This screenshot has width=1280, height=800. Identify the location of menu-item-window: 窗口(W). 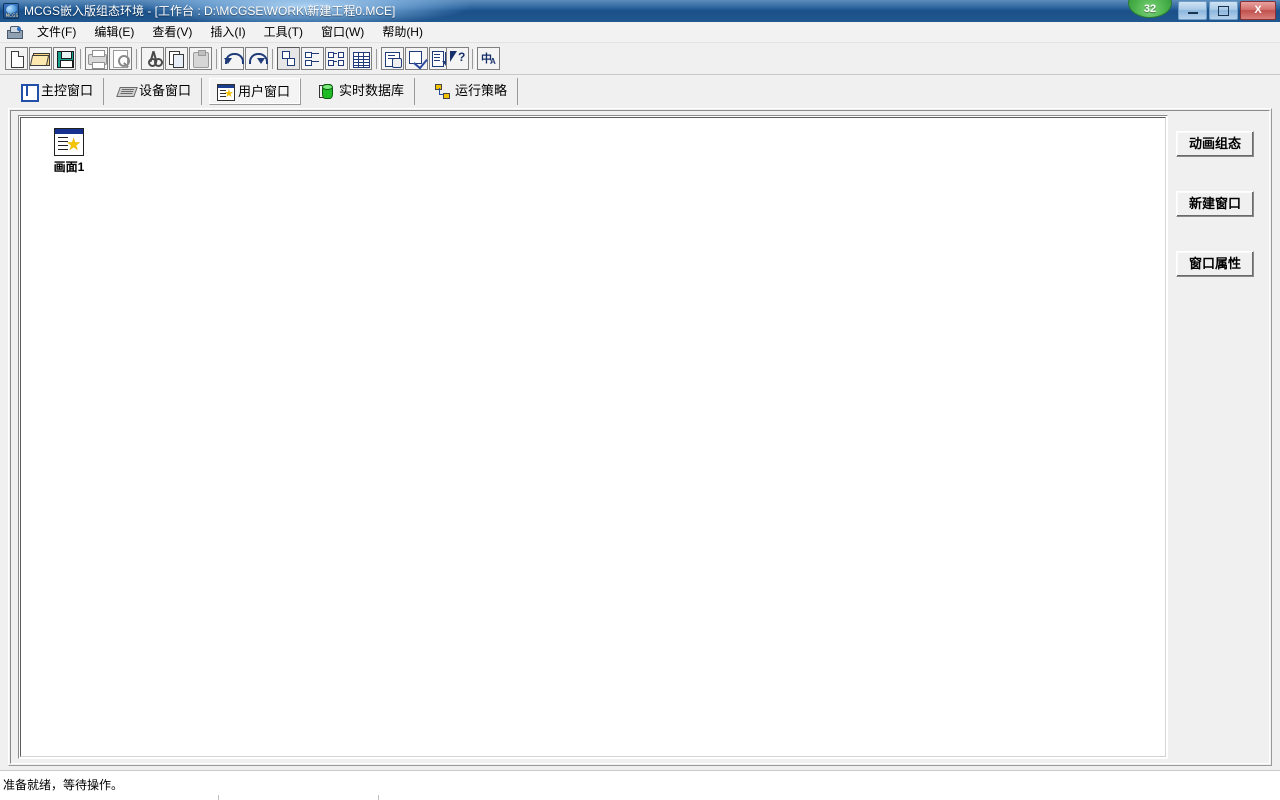
(342, 32).